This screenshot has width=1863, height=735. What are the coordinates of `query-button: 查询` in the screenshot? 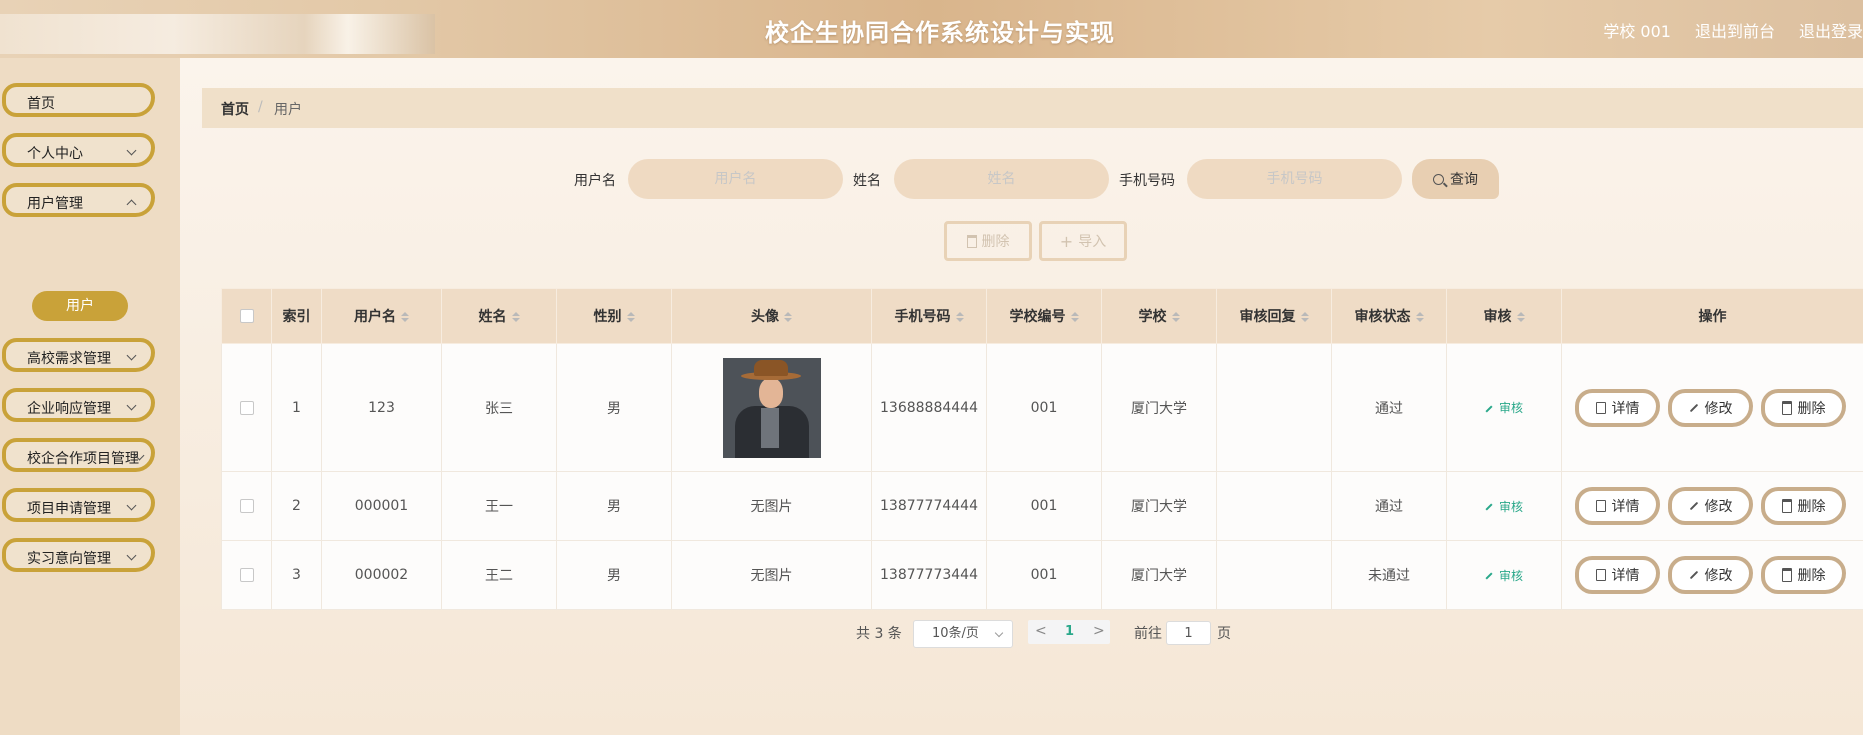 It's located at (1455, 179).